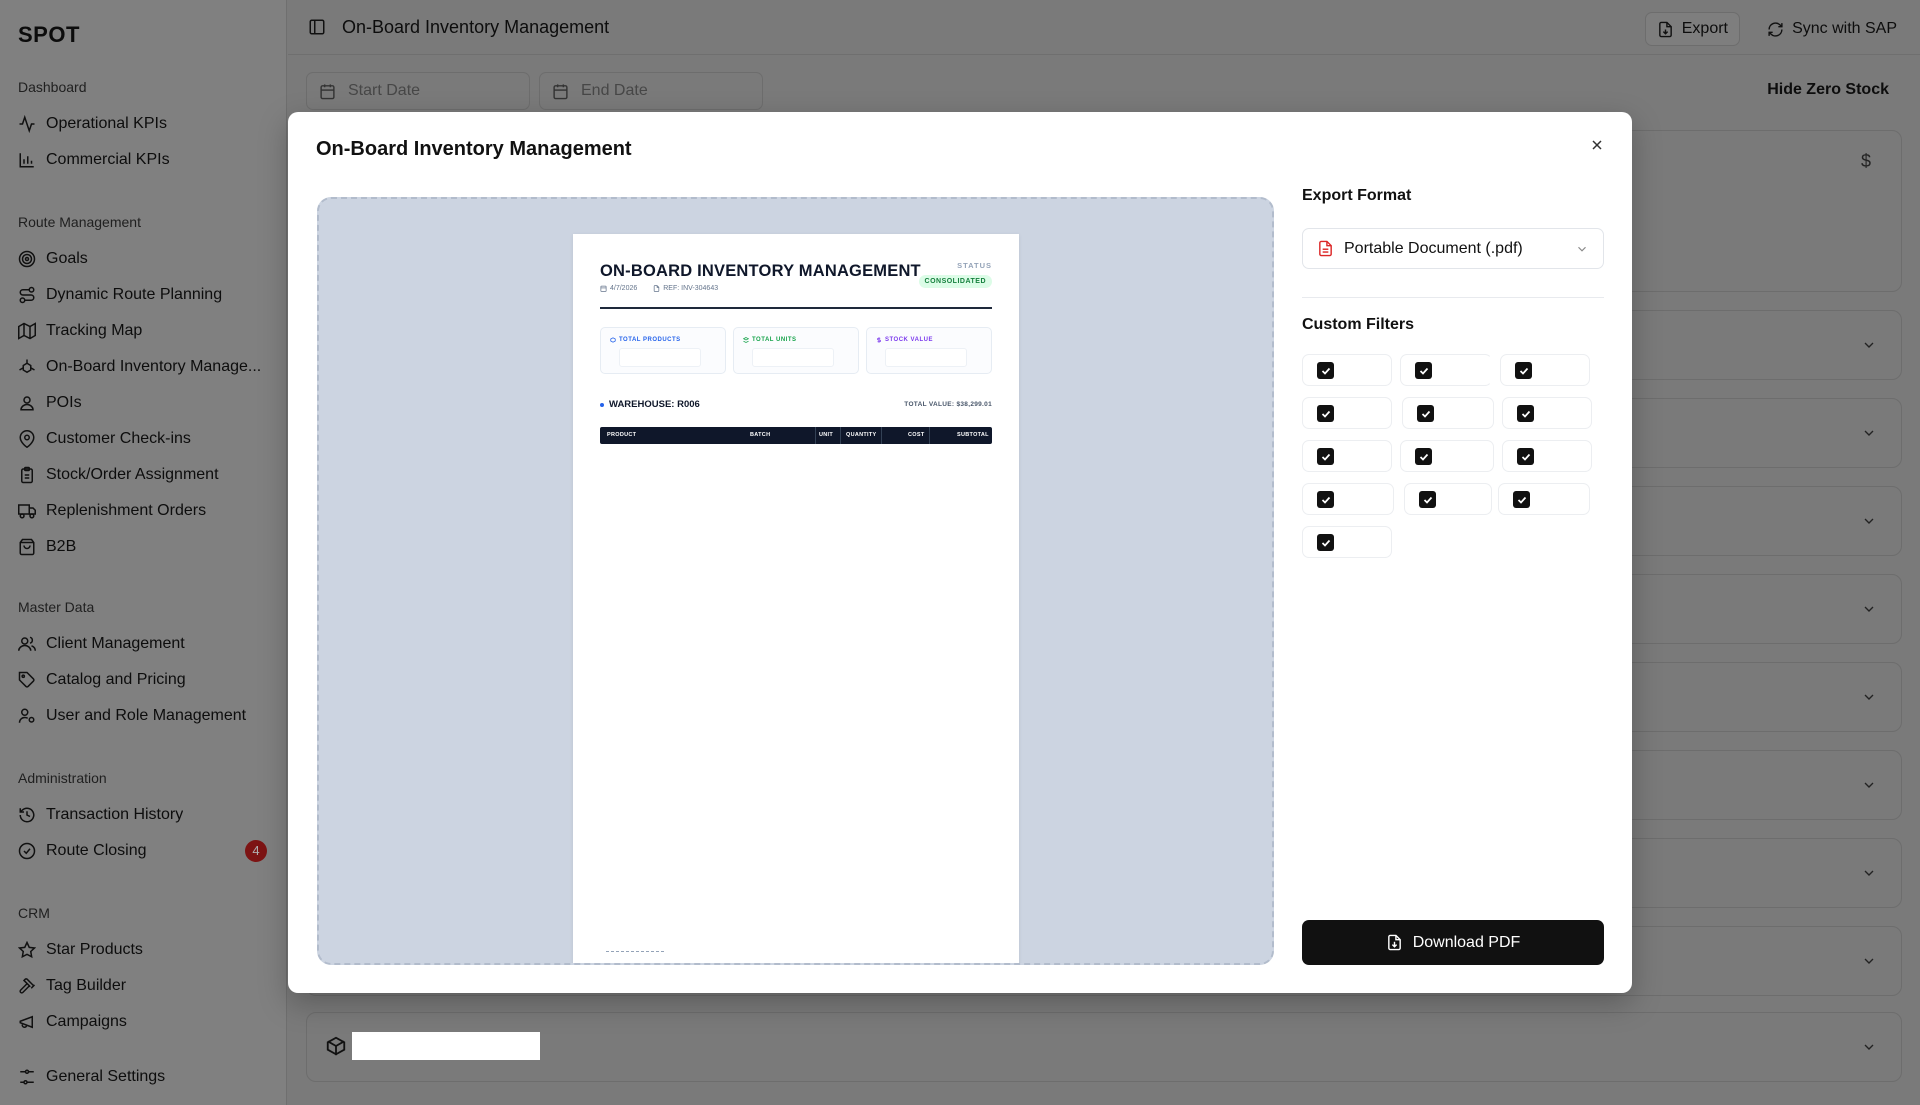 Image resolution: width=1920 pixels, height=1105 pixels. What do you see at coordinates (770, 340) in the screenshot?
I see `kpi-label: TOTAL UNITS` at bounding box center [770, 340].